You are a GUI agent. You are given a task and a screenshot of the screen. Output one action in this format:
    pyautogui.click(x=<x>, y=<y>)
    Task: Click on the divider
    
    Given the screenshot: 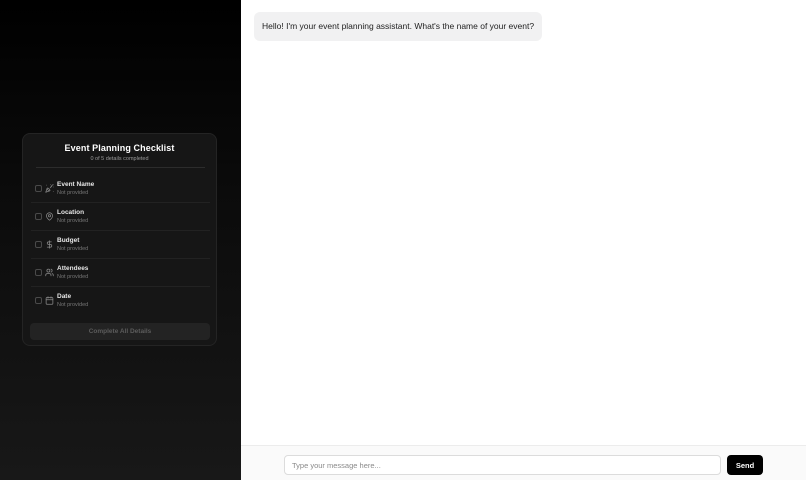 What is the action you would take?
    pyautogui.click(x=120, y=167)
    